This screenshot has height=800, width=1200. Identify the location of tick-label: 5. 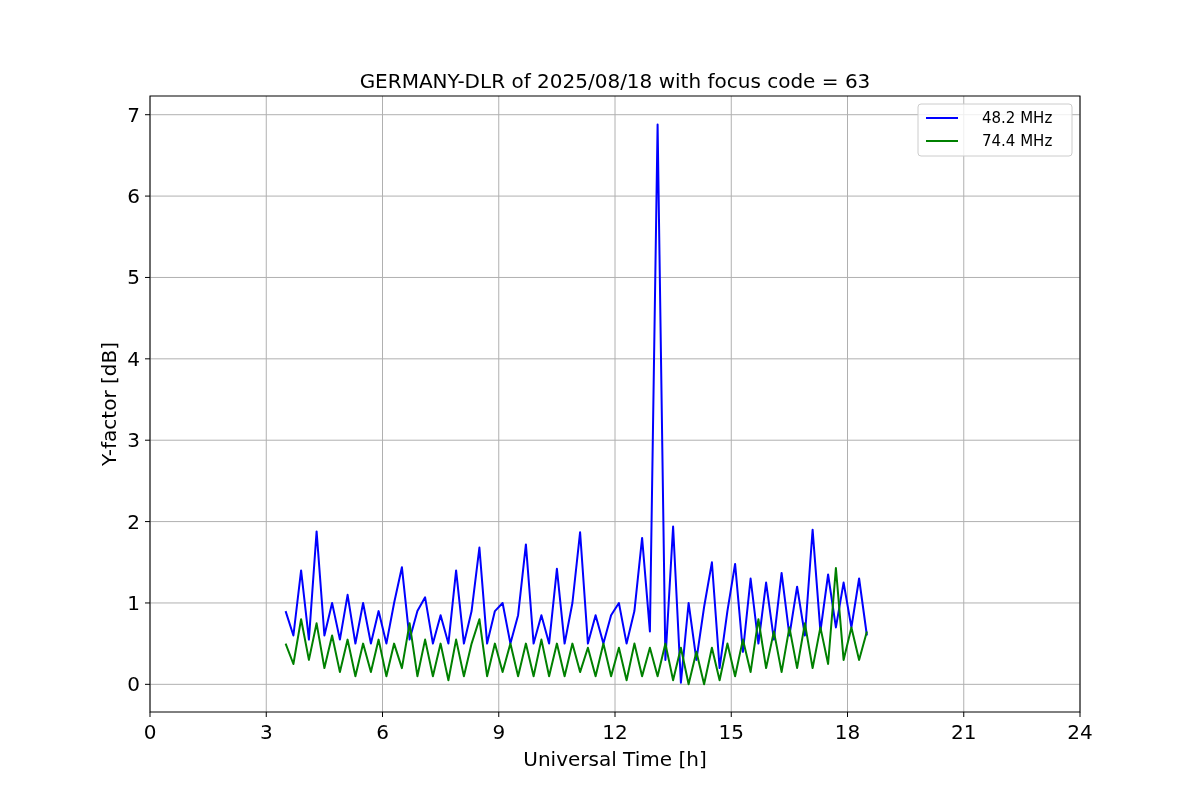
(133, 277).